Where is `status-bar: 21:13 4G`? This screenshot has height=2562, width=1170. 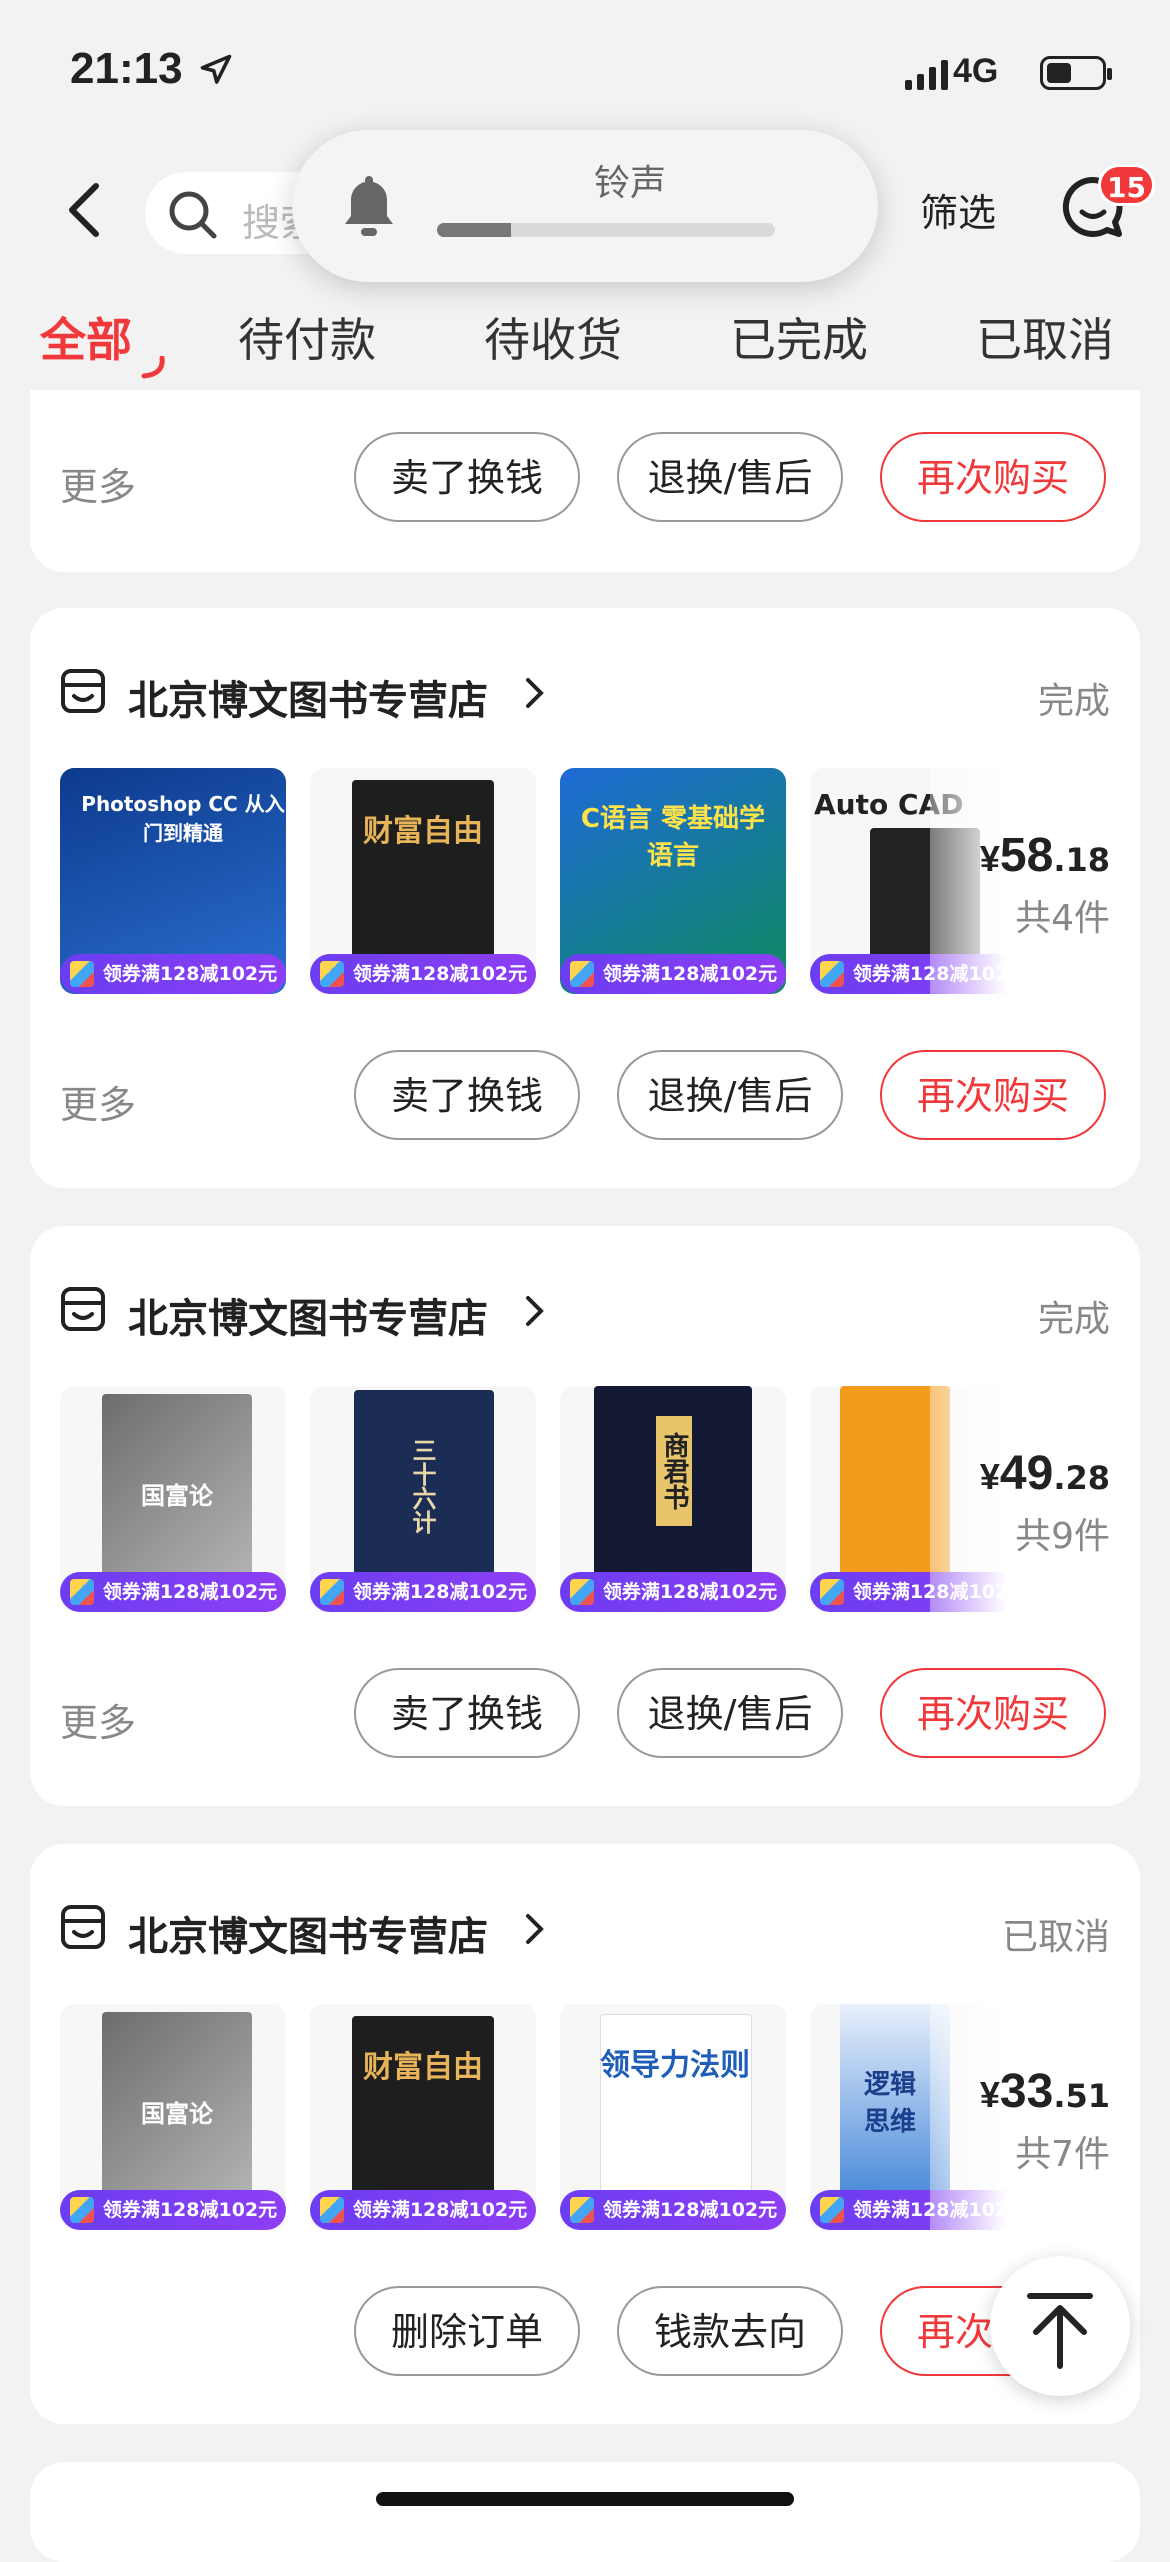
status-bar: 21:13 4G is located at coordinates (585, 75).